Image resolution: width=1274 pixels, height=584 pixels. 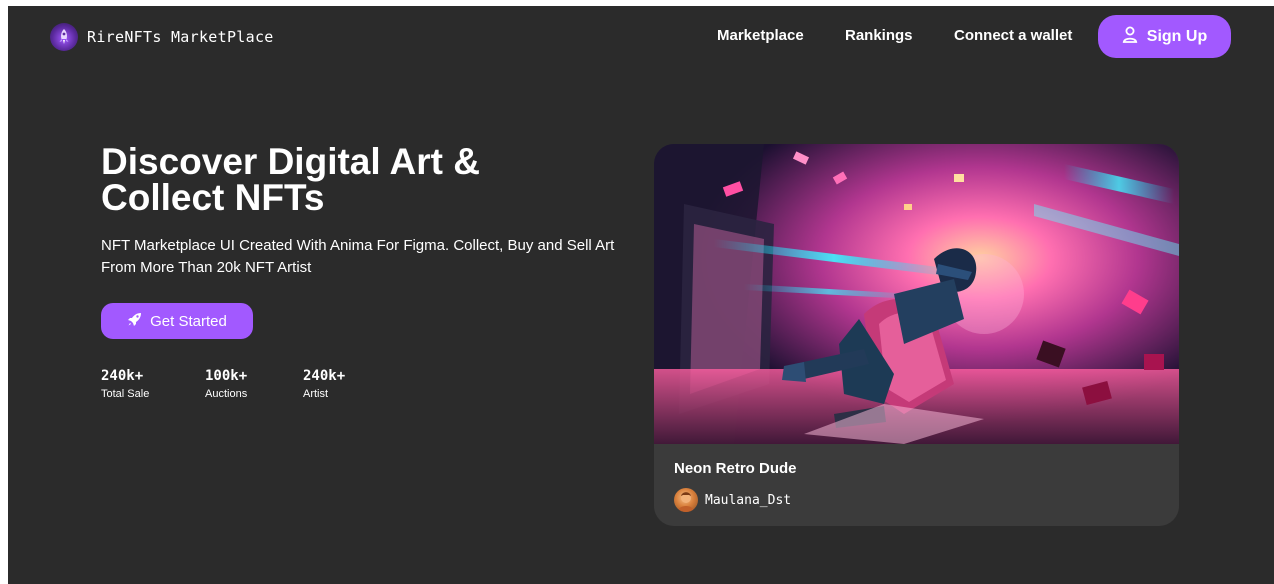 I want to click on nft-title: Neon Retro Dude, so click(x=735, y=468).